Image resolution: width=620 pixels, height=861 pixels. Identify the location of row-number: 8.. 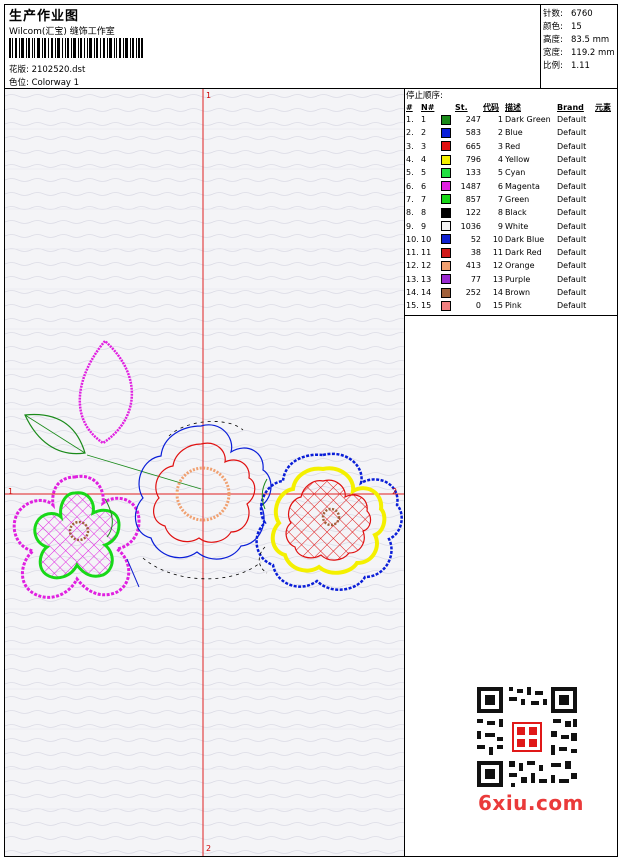
(410, 213).